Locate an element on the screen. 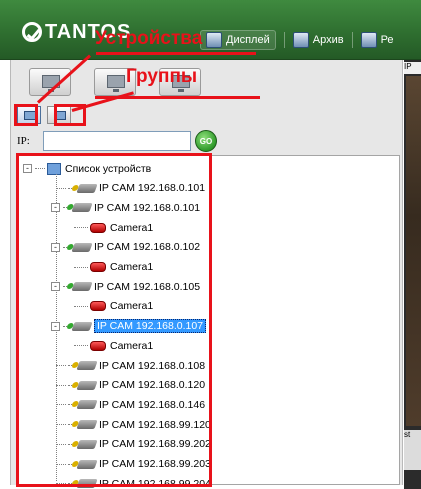 This screenshot has width=421, height=489. annotation-groups: Группы is located at coordinates (162, 76).